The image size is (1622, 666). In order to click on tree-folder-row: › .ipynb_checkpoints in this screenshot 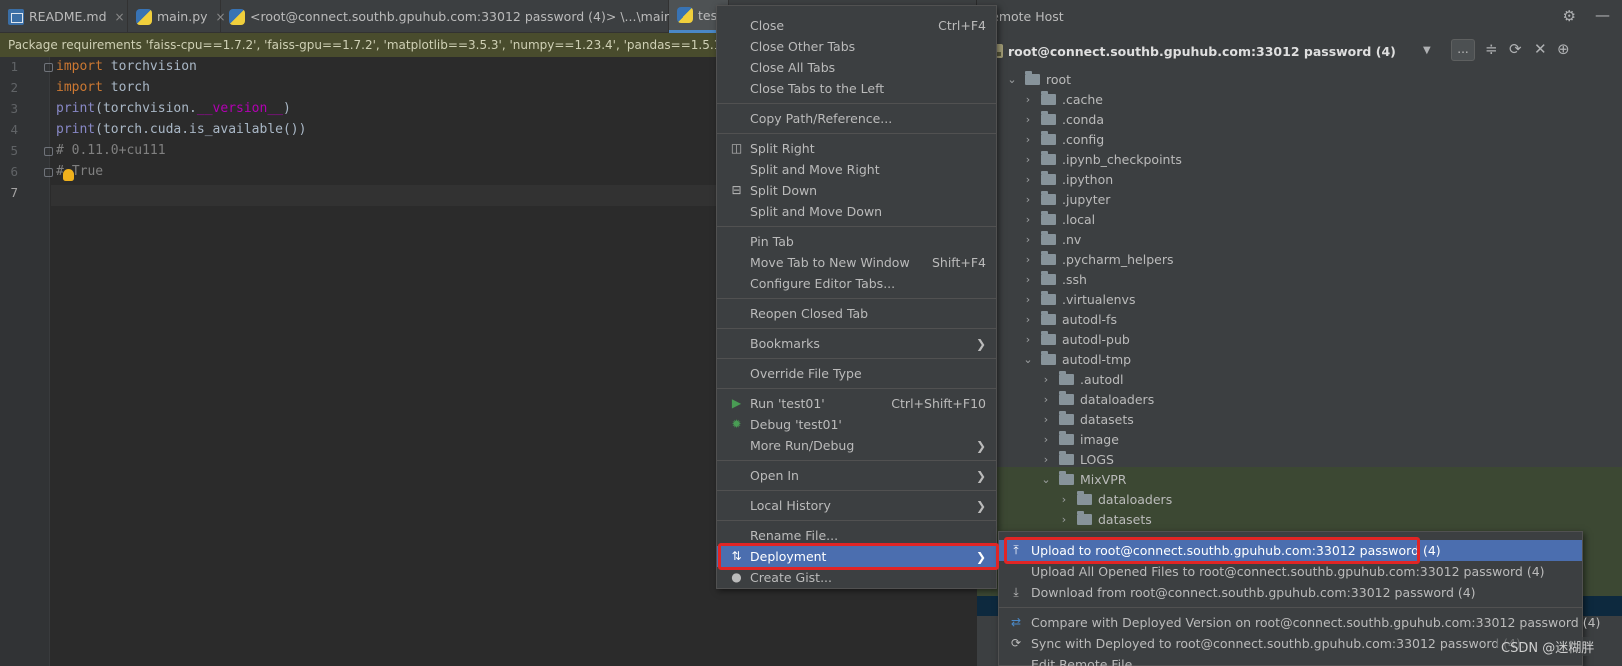, I will do `click(1101, 159)`.